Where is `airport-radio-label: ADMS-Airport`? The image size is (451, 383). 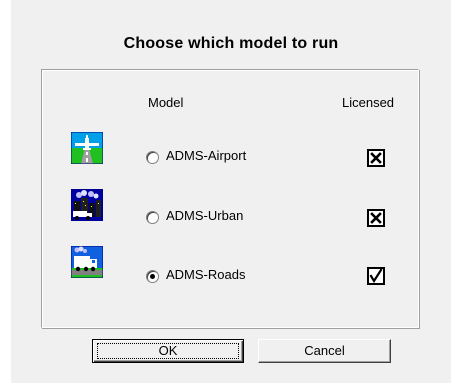 airport-radio-label: ADMS-Airport is located at coordinates (206, 155).